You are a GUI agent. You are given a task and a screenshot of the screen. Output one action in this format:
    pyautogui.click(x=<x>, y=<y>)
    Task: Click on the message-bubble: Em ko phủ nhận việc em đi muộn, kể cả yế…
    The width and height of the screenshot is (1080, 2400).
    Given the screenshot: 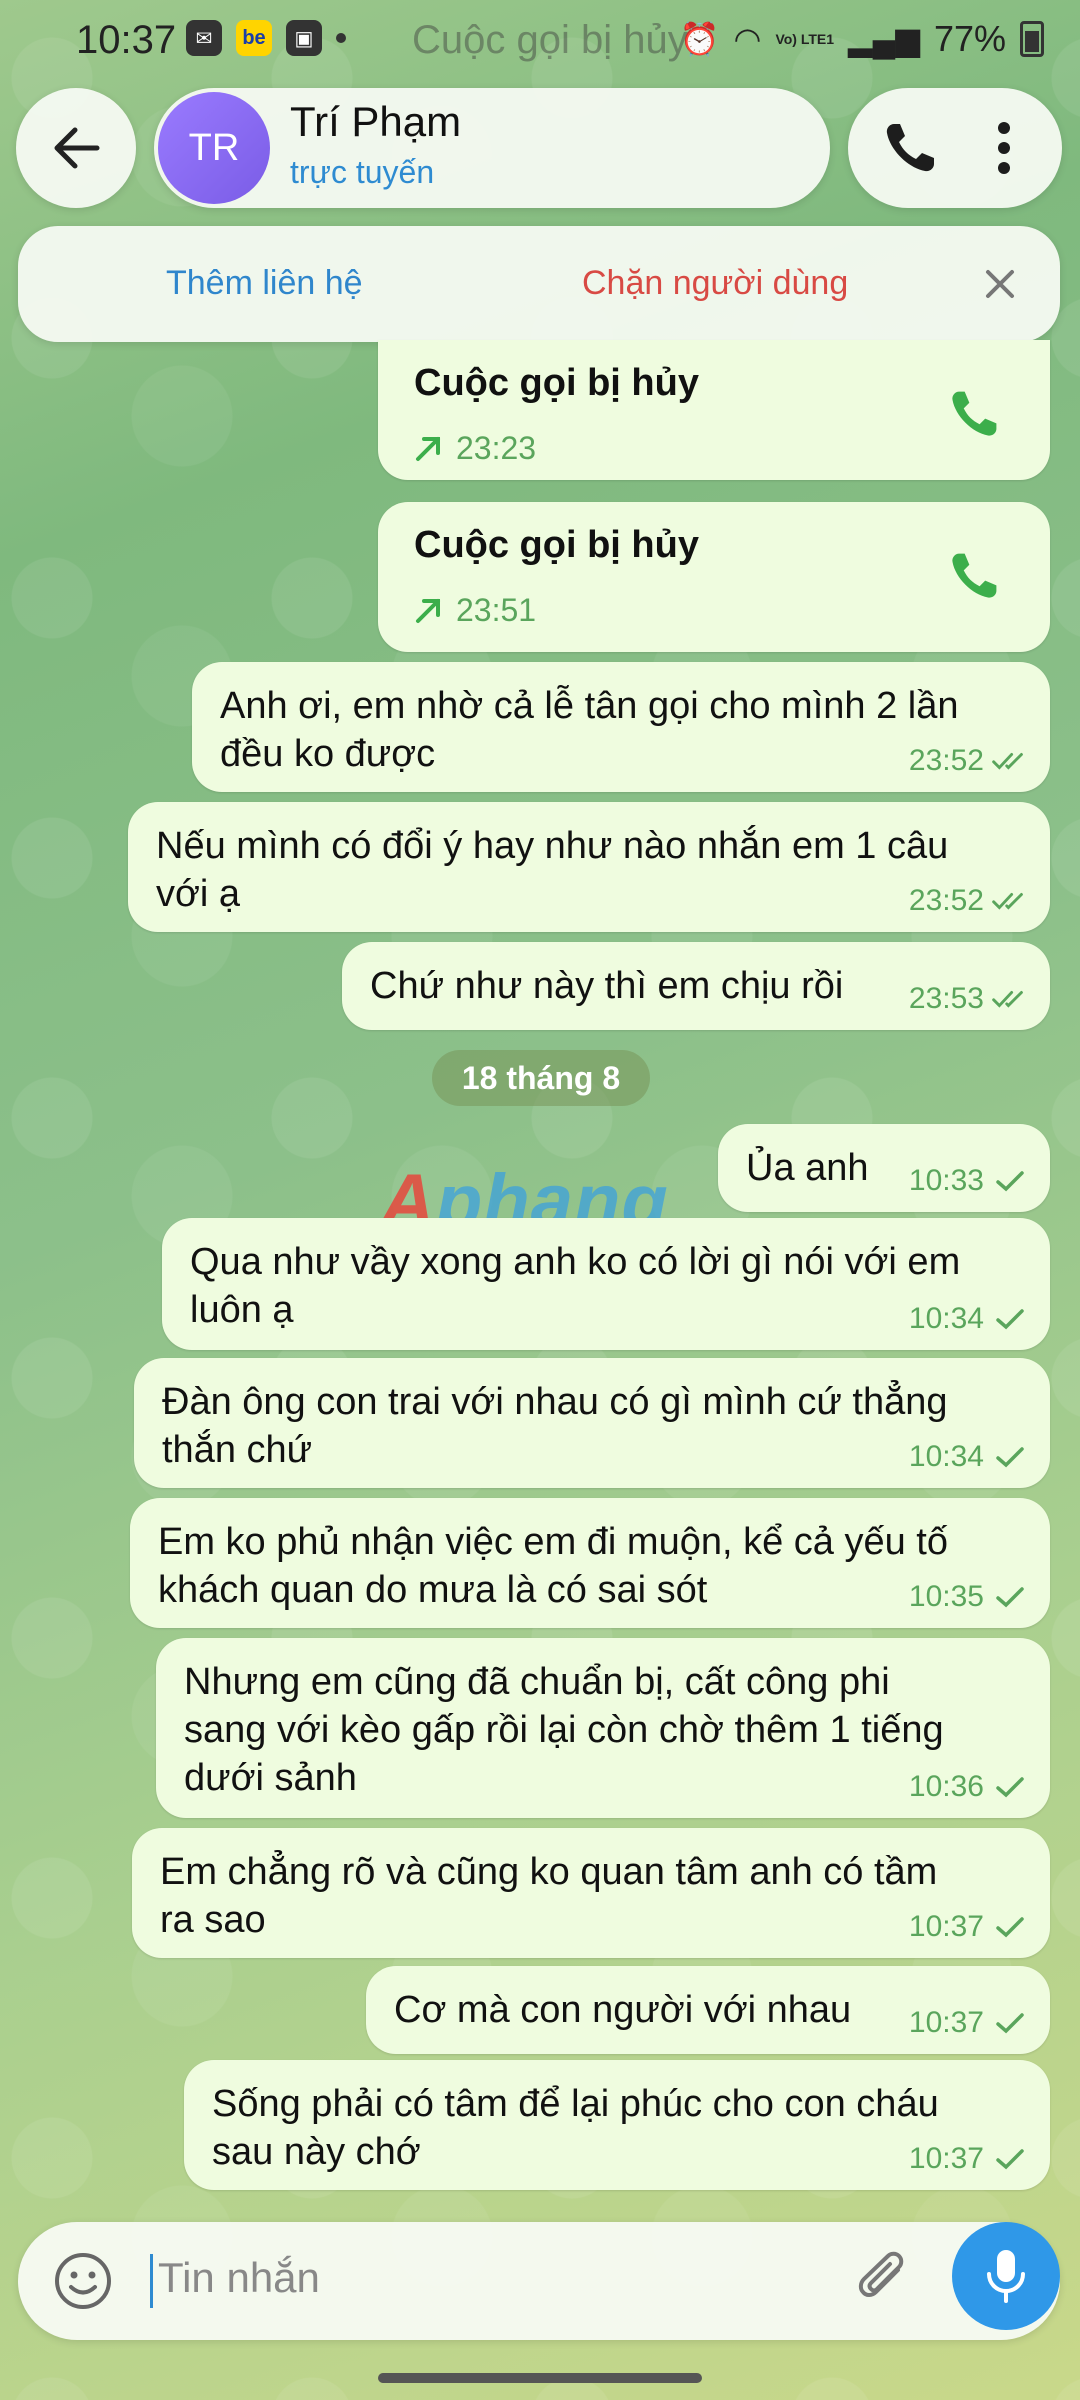 What is the action you would take?
    pyautogui.click(x=590, y=1563)
    